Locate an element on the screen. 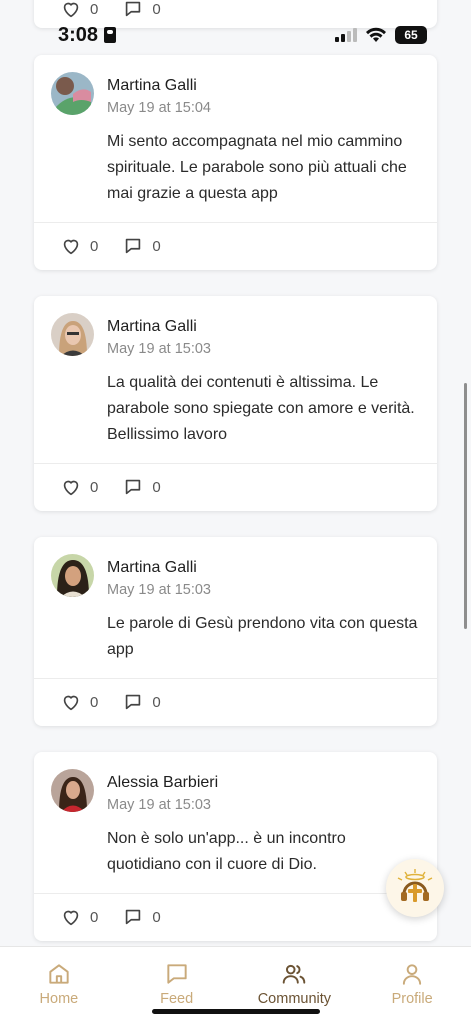  tab-label: Home is located at coordinates (59, 999).